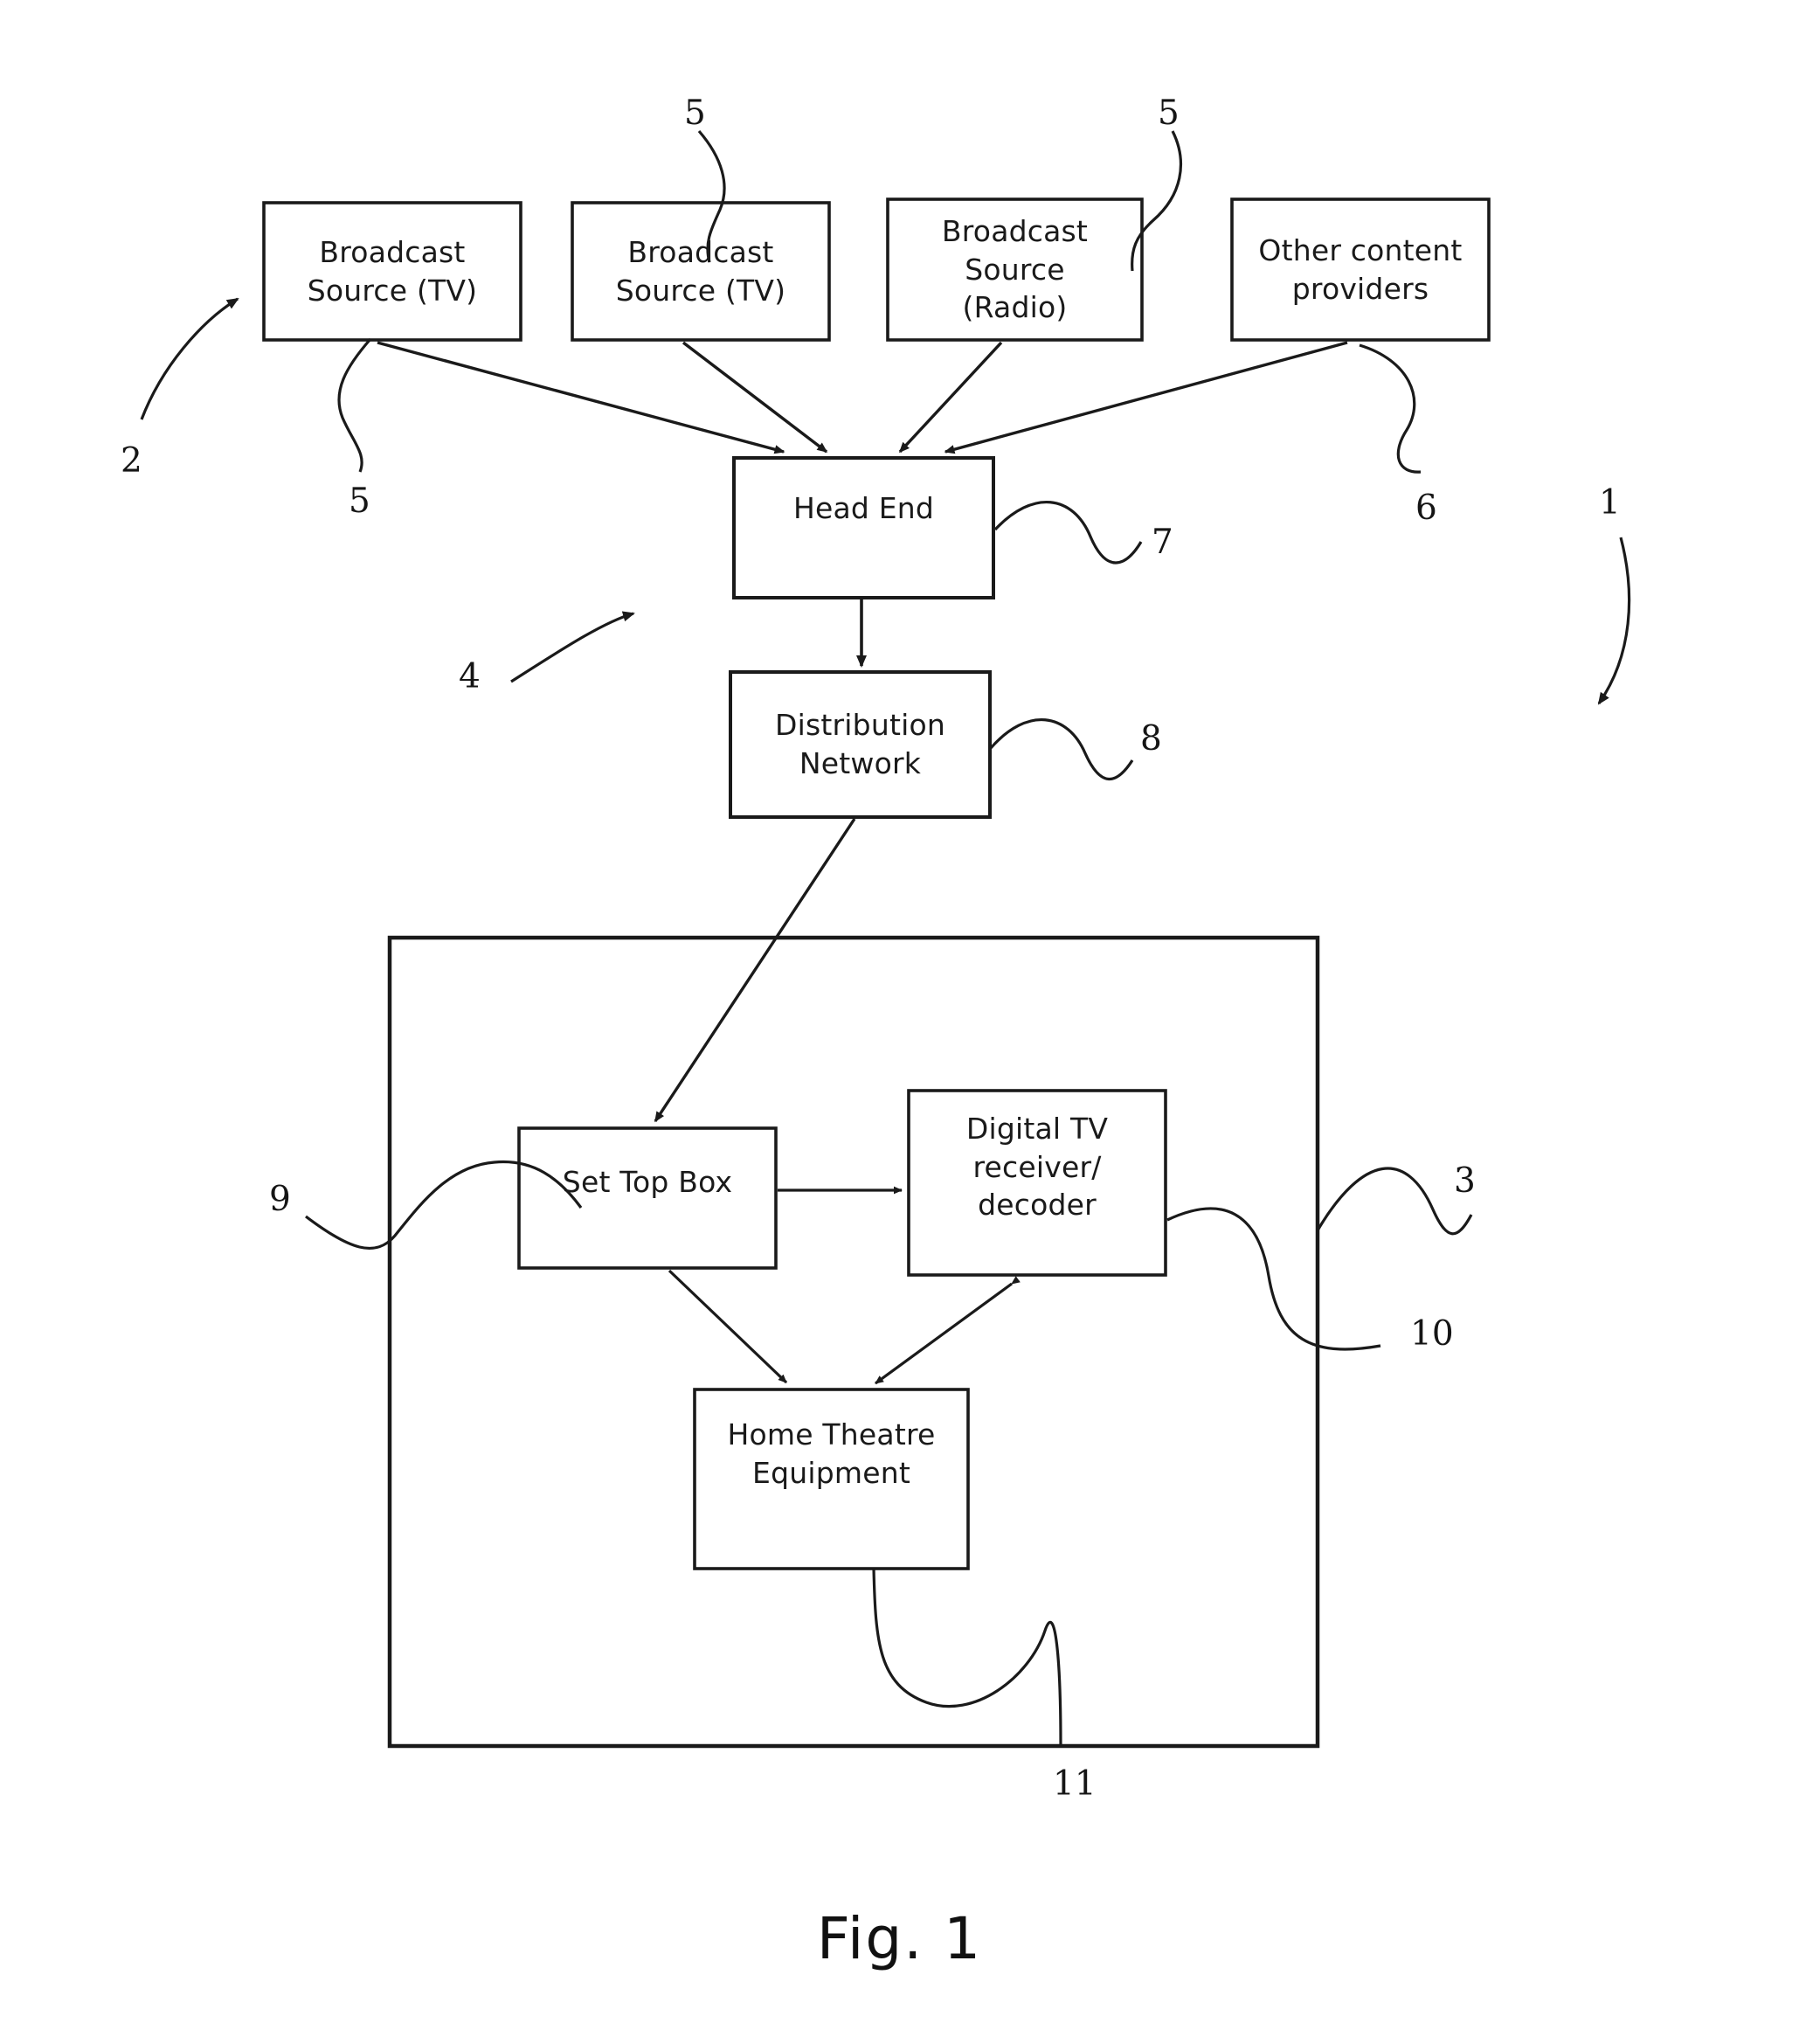 The height and width of the screenshot is (2044, 1799). I want to click on box-digital-tv-receiver-decoder, so click(1037, 1183).